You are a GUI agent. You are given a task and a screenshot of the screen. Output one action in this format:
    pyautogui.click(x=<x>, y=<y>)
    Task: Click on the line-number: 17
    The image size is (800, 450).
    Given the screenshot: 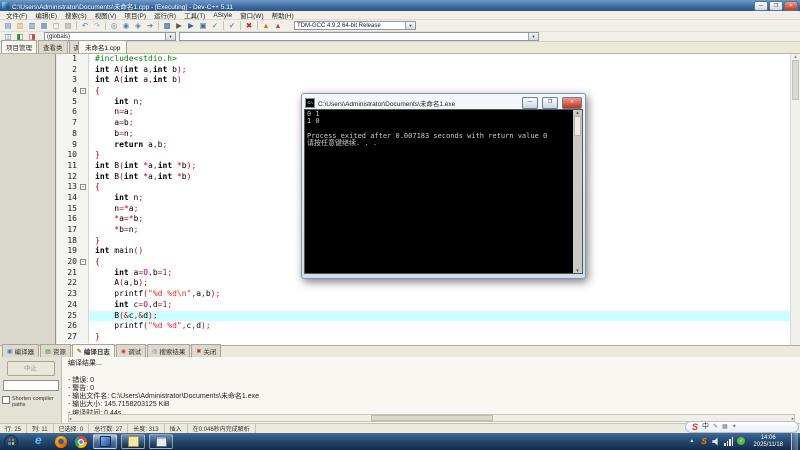 What is the action you would take?
    pyautogui.click(x=68, y=230)
    